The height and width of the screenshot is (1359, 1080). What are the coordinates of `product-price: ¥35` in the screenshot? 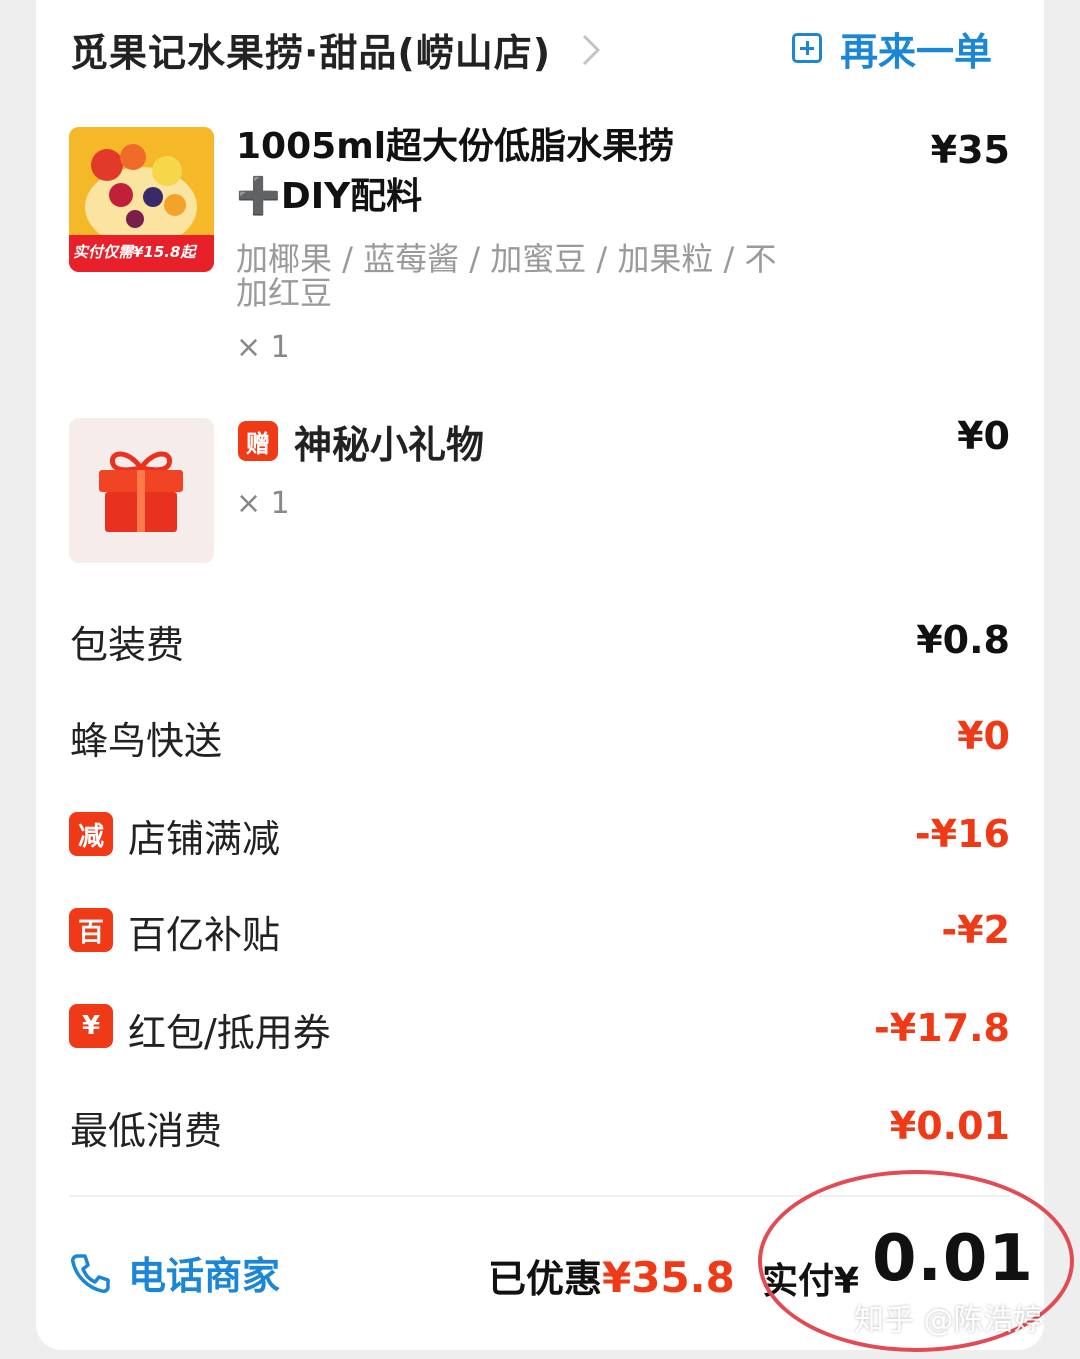 It's located at (970, 150).